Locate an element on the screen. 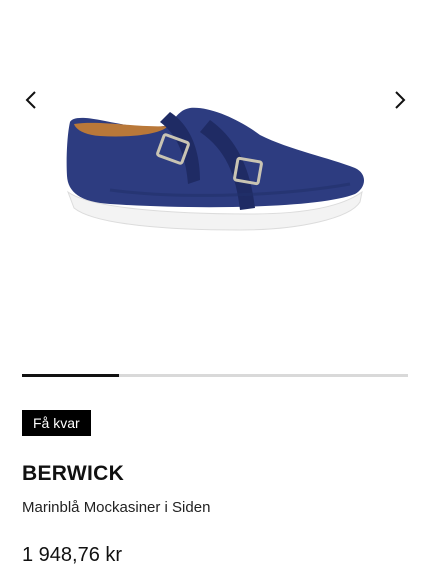  next-image-button is located at coordinates (400, 100).